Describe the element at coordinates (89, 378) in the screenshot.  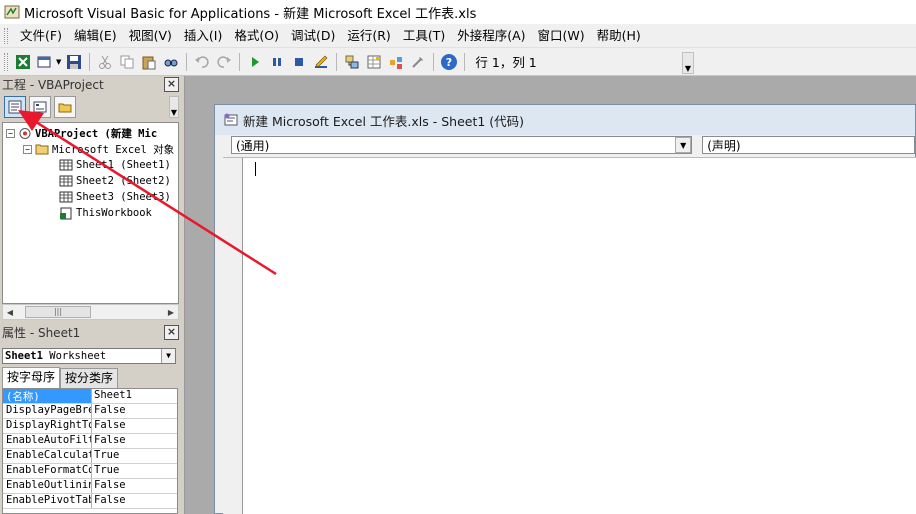
I see `tab-categorized: 按分类序` at that location.